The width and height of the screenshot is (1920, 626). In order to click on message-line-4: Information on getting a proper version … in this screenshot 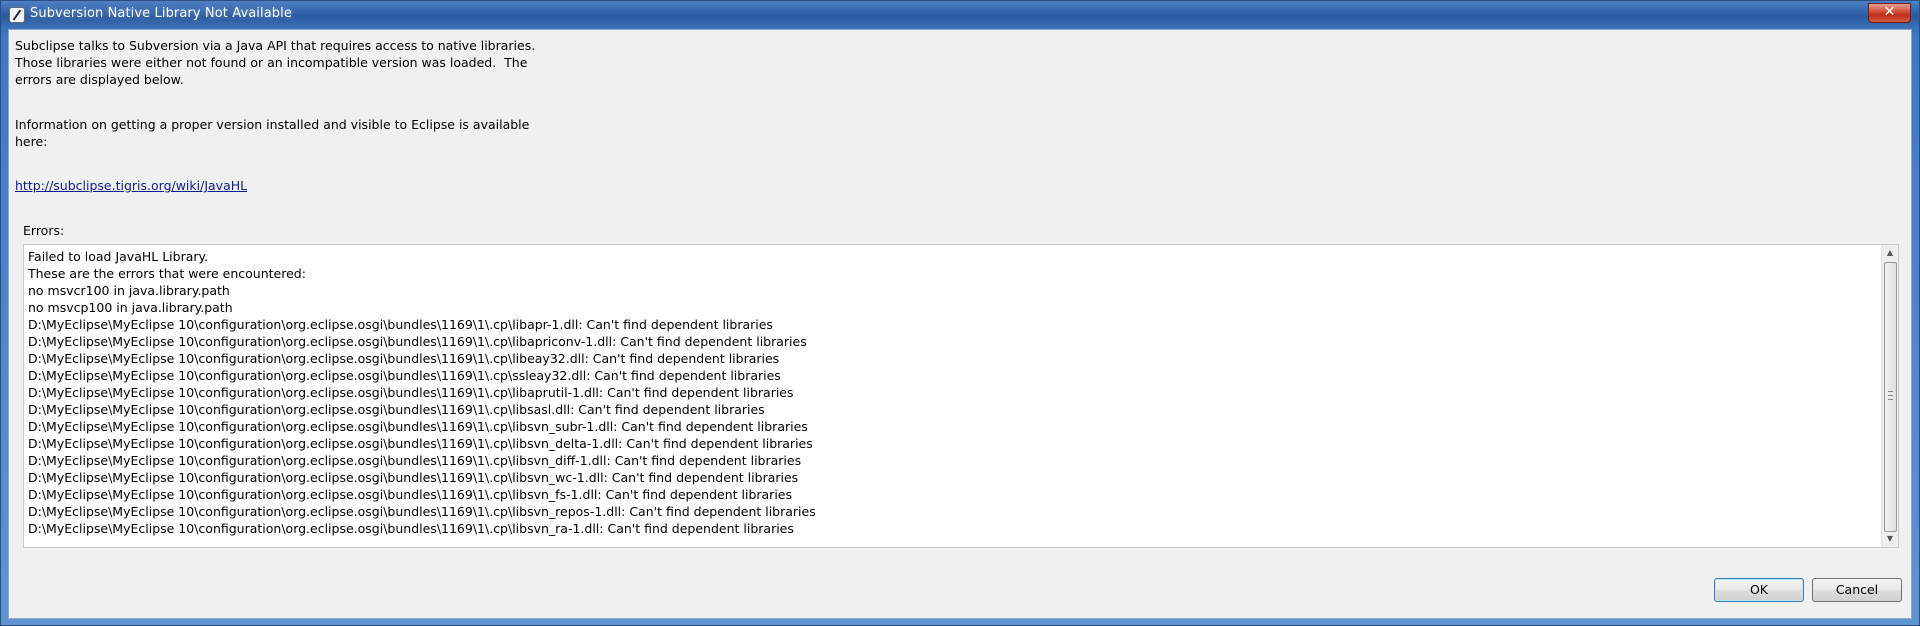, I will do `click(272, 124)`.